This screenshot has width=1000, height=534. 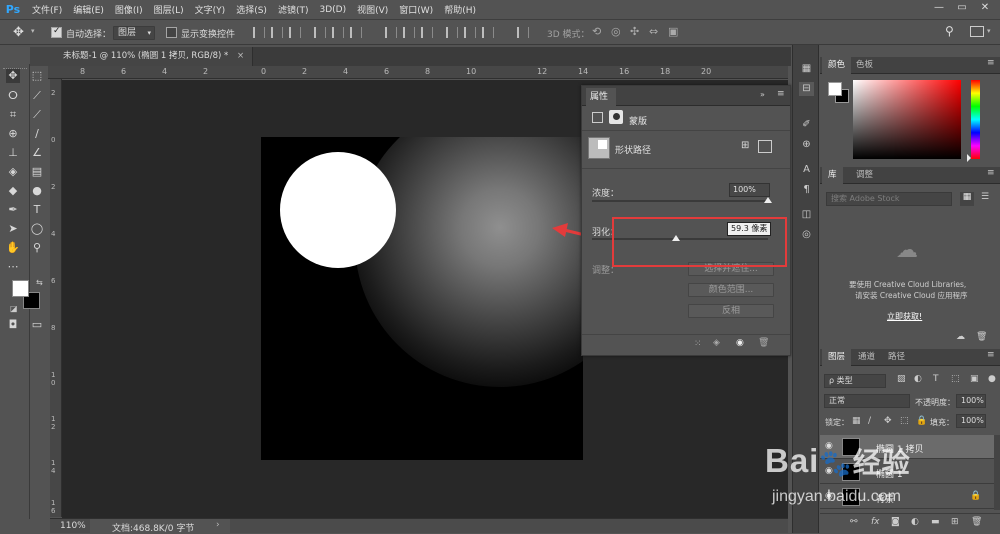 I want to click on properties-panel-icon: ⊟, so click(x=806, y=89).